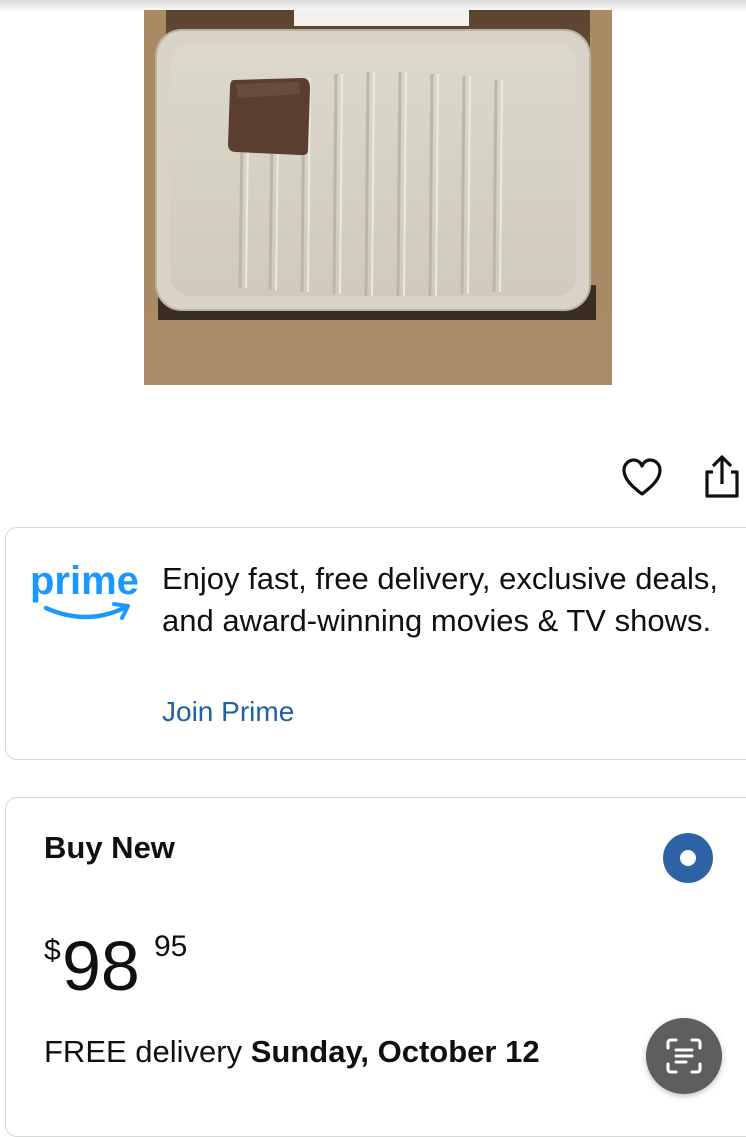  What do you see at coordinates (101, 966) in the screenshot?
I see `price-whole: 98` at bounding box center [101, 966].